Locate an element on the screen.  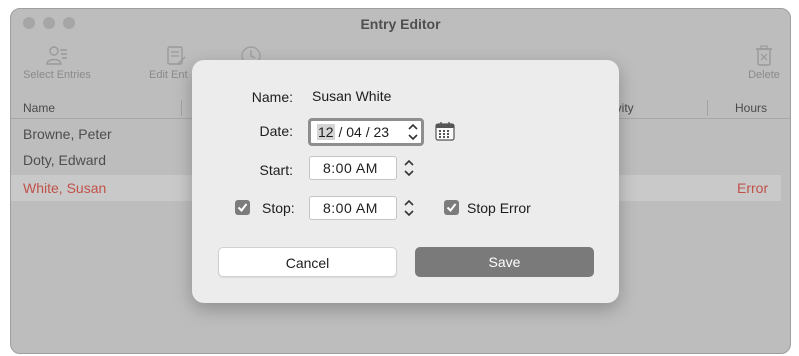
cancel-button: Cancel is located at coordinates (307, 262).